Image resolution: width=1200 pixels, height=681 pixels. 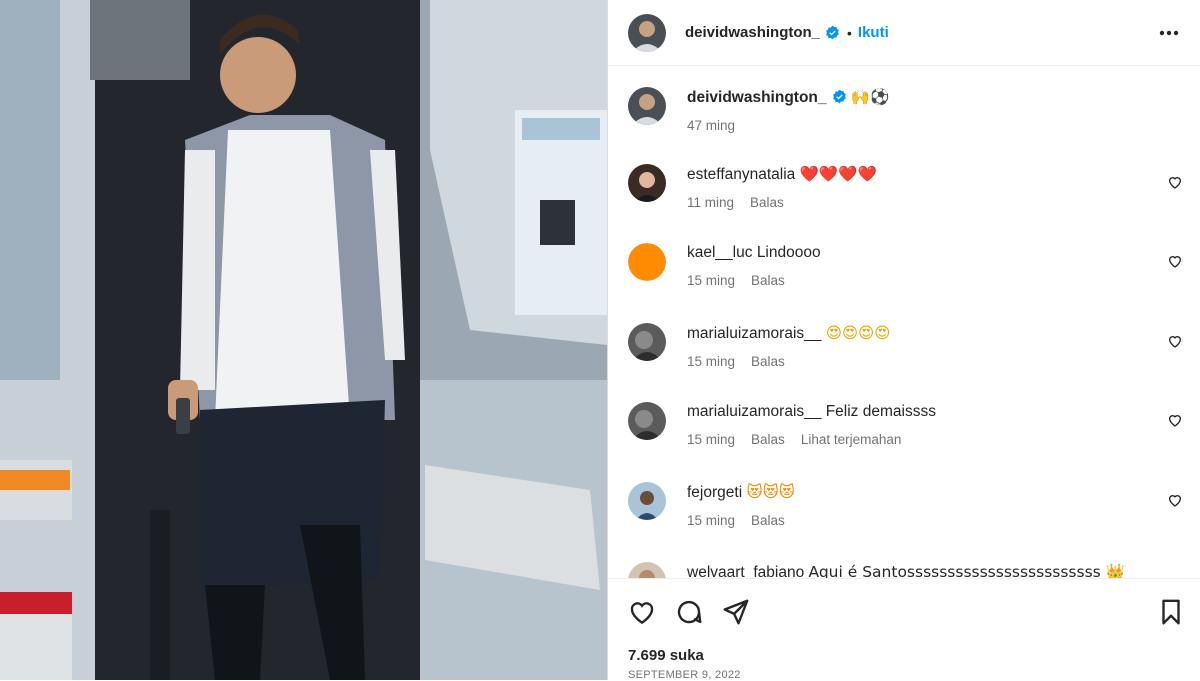 What do you see at coordinates (873, 32) in the screenshot?
I see `follow-button: Ikuti` at bounding box center [873, 32].